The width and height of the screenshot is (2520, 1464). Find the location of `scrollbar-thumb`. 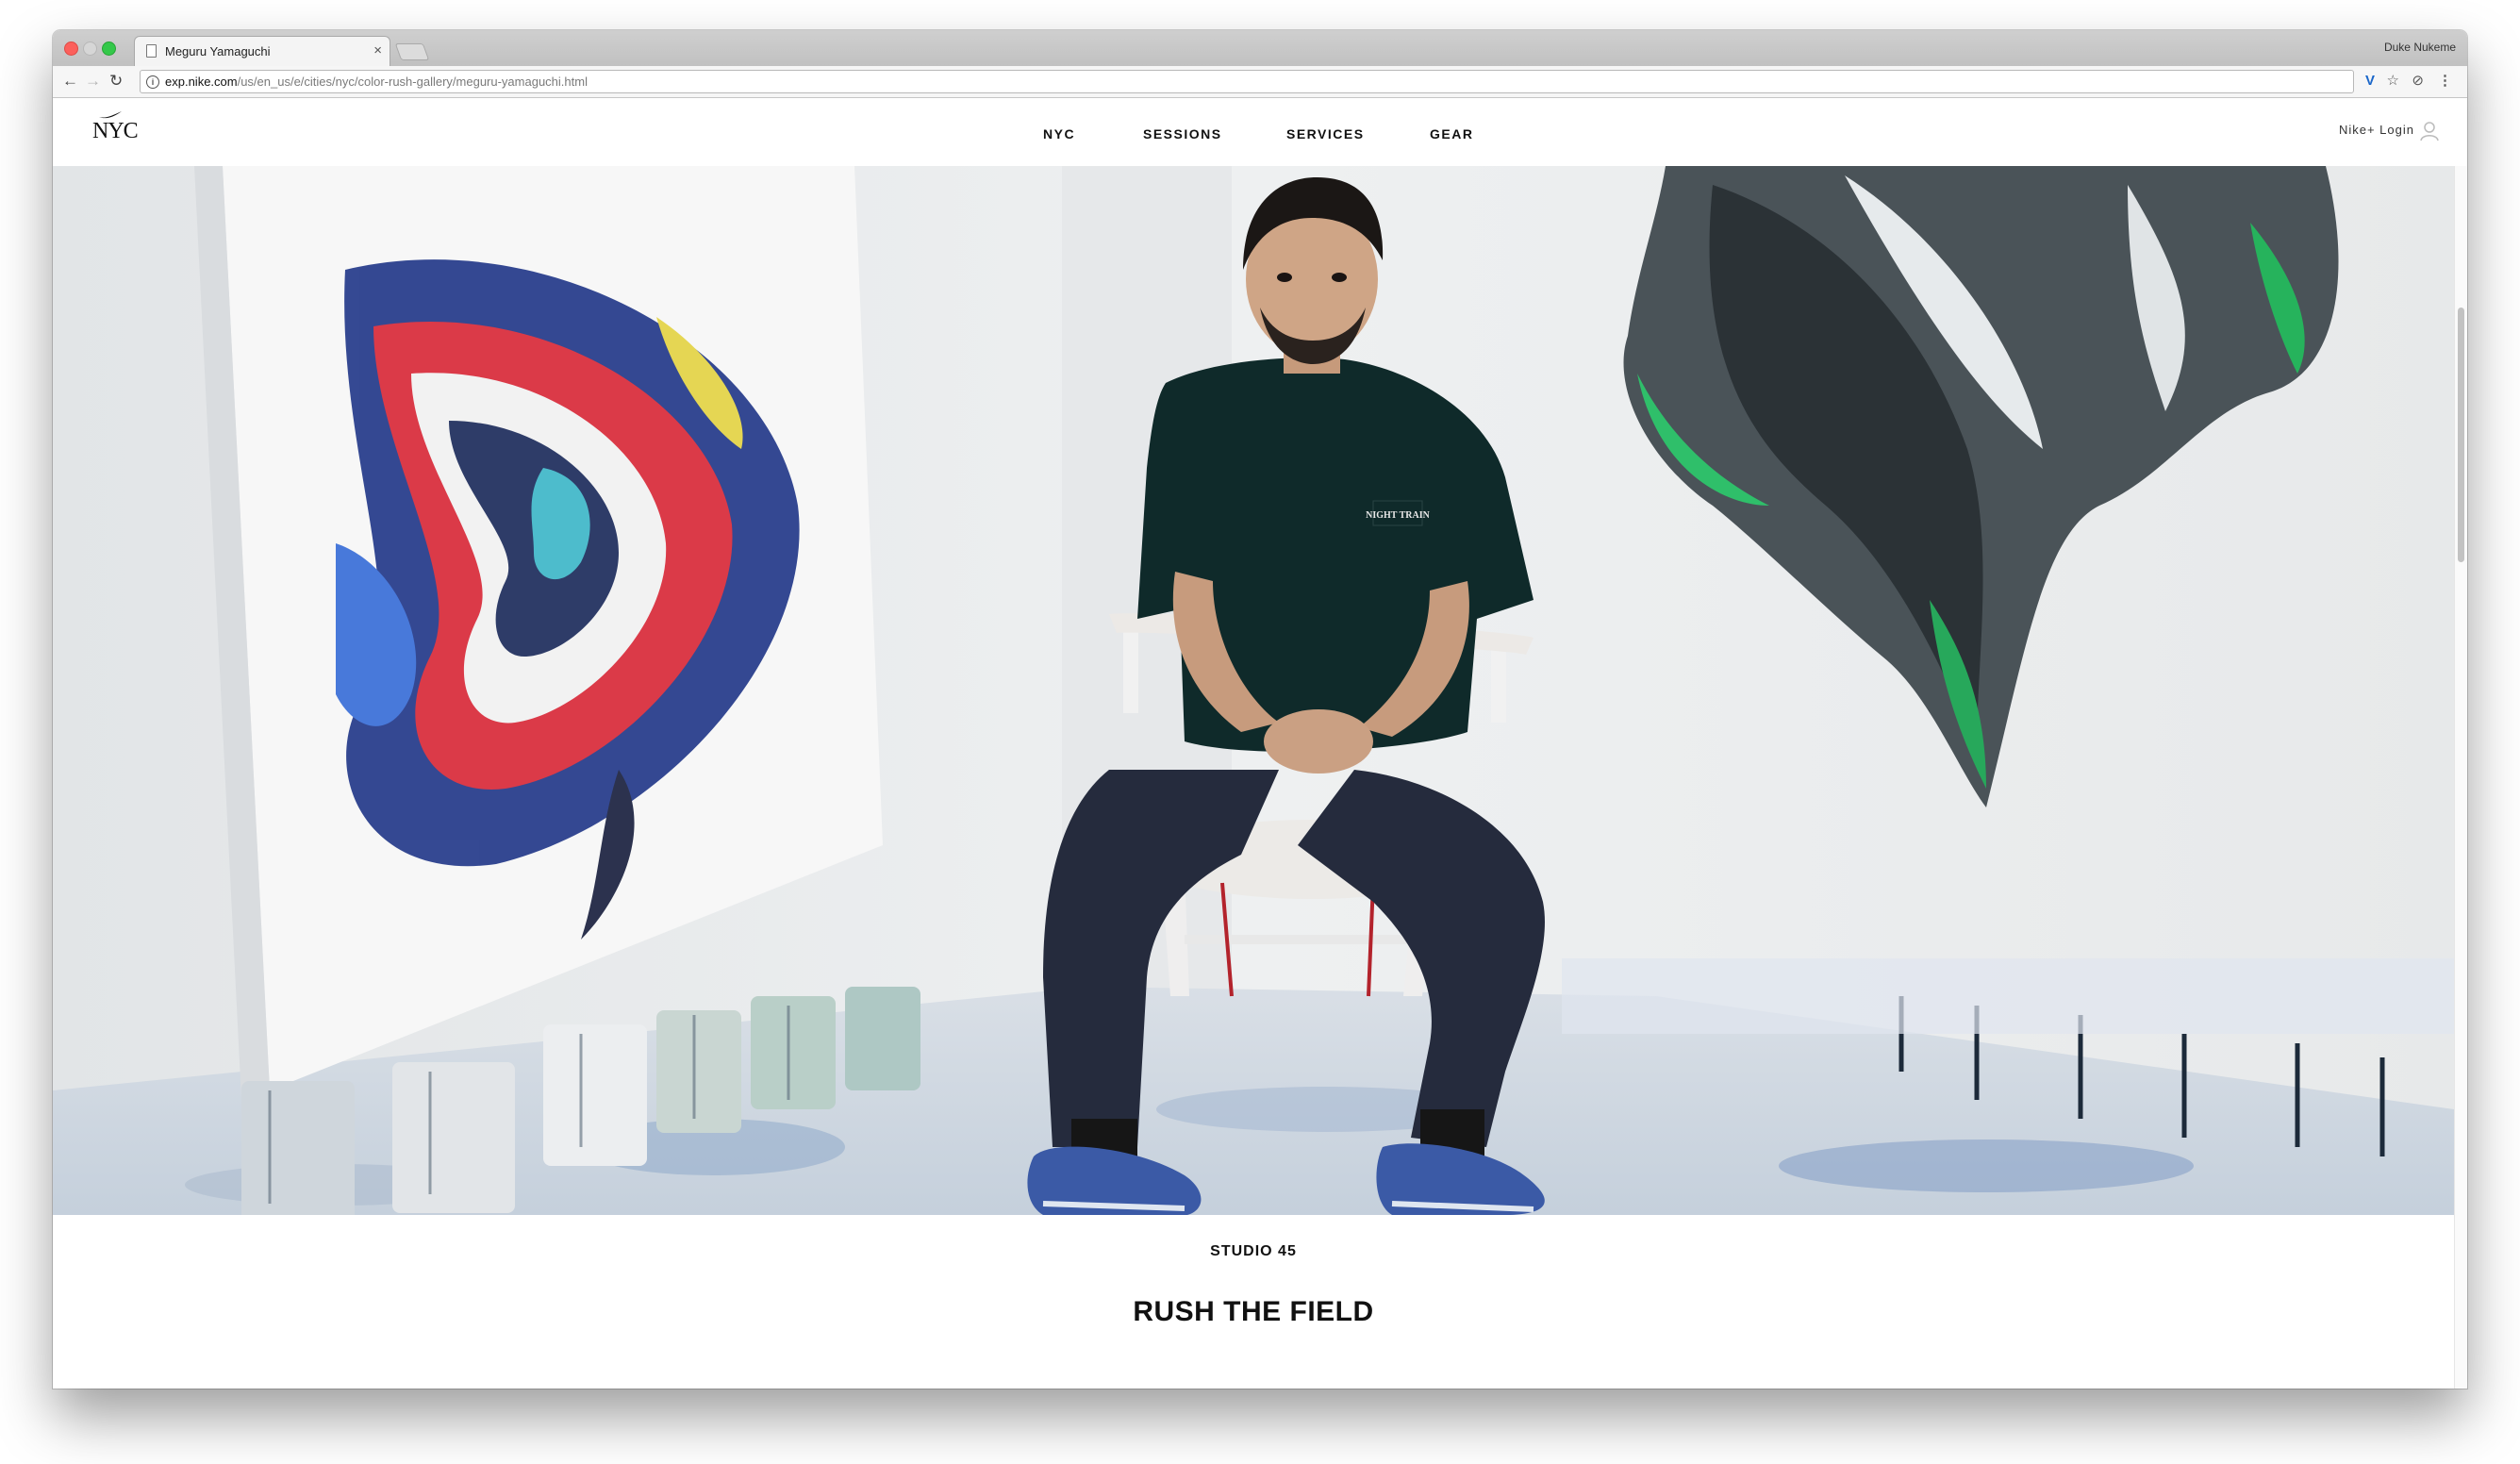

scrollbar-thumb is located at coordinates (2461, 435).